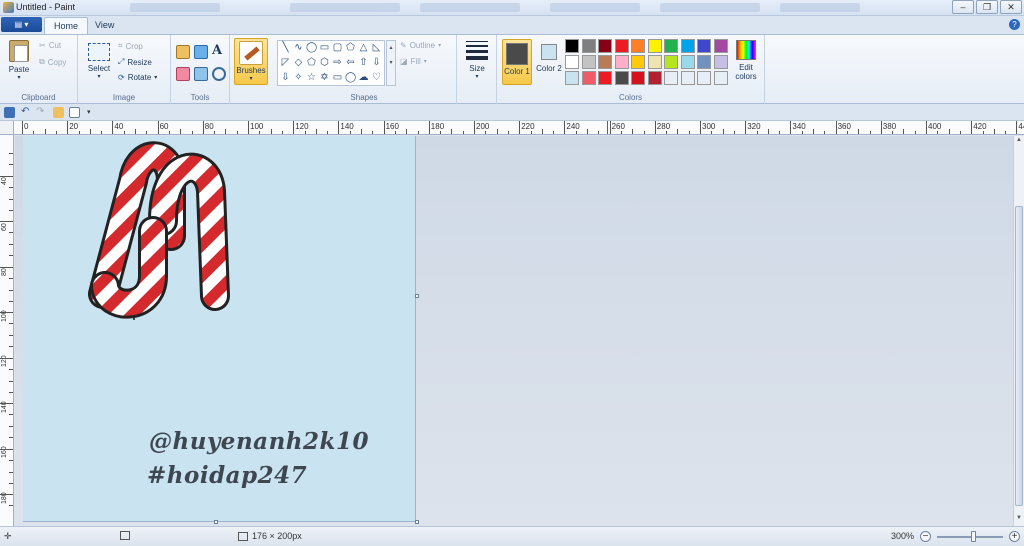  What do you see at coordinates (251, 61) in the screenshot?
I see `brushes-button: Brushes ▾` at bounding box center [251, 61].